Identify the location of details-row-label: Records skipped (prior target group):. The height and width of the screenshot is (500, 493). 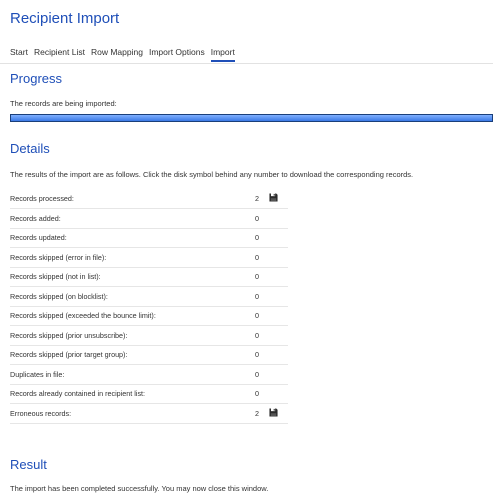
(132, 355).